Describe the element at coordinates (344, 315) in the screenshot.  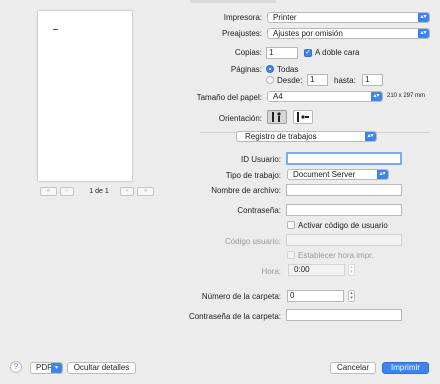
I see `folder-password-field` at that location.